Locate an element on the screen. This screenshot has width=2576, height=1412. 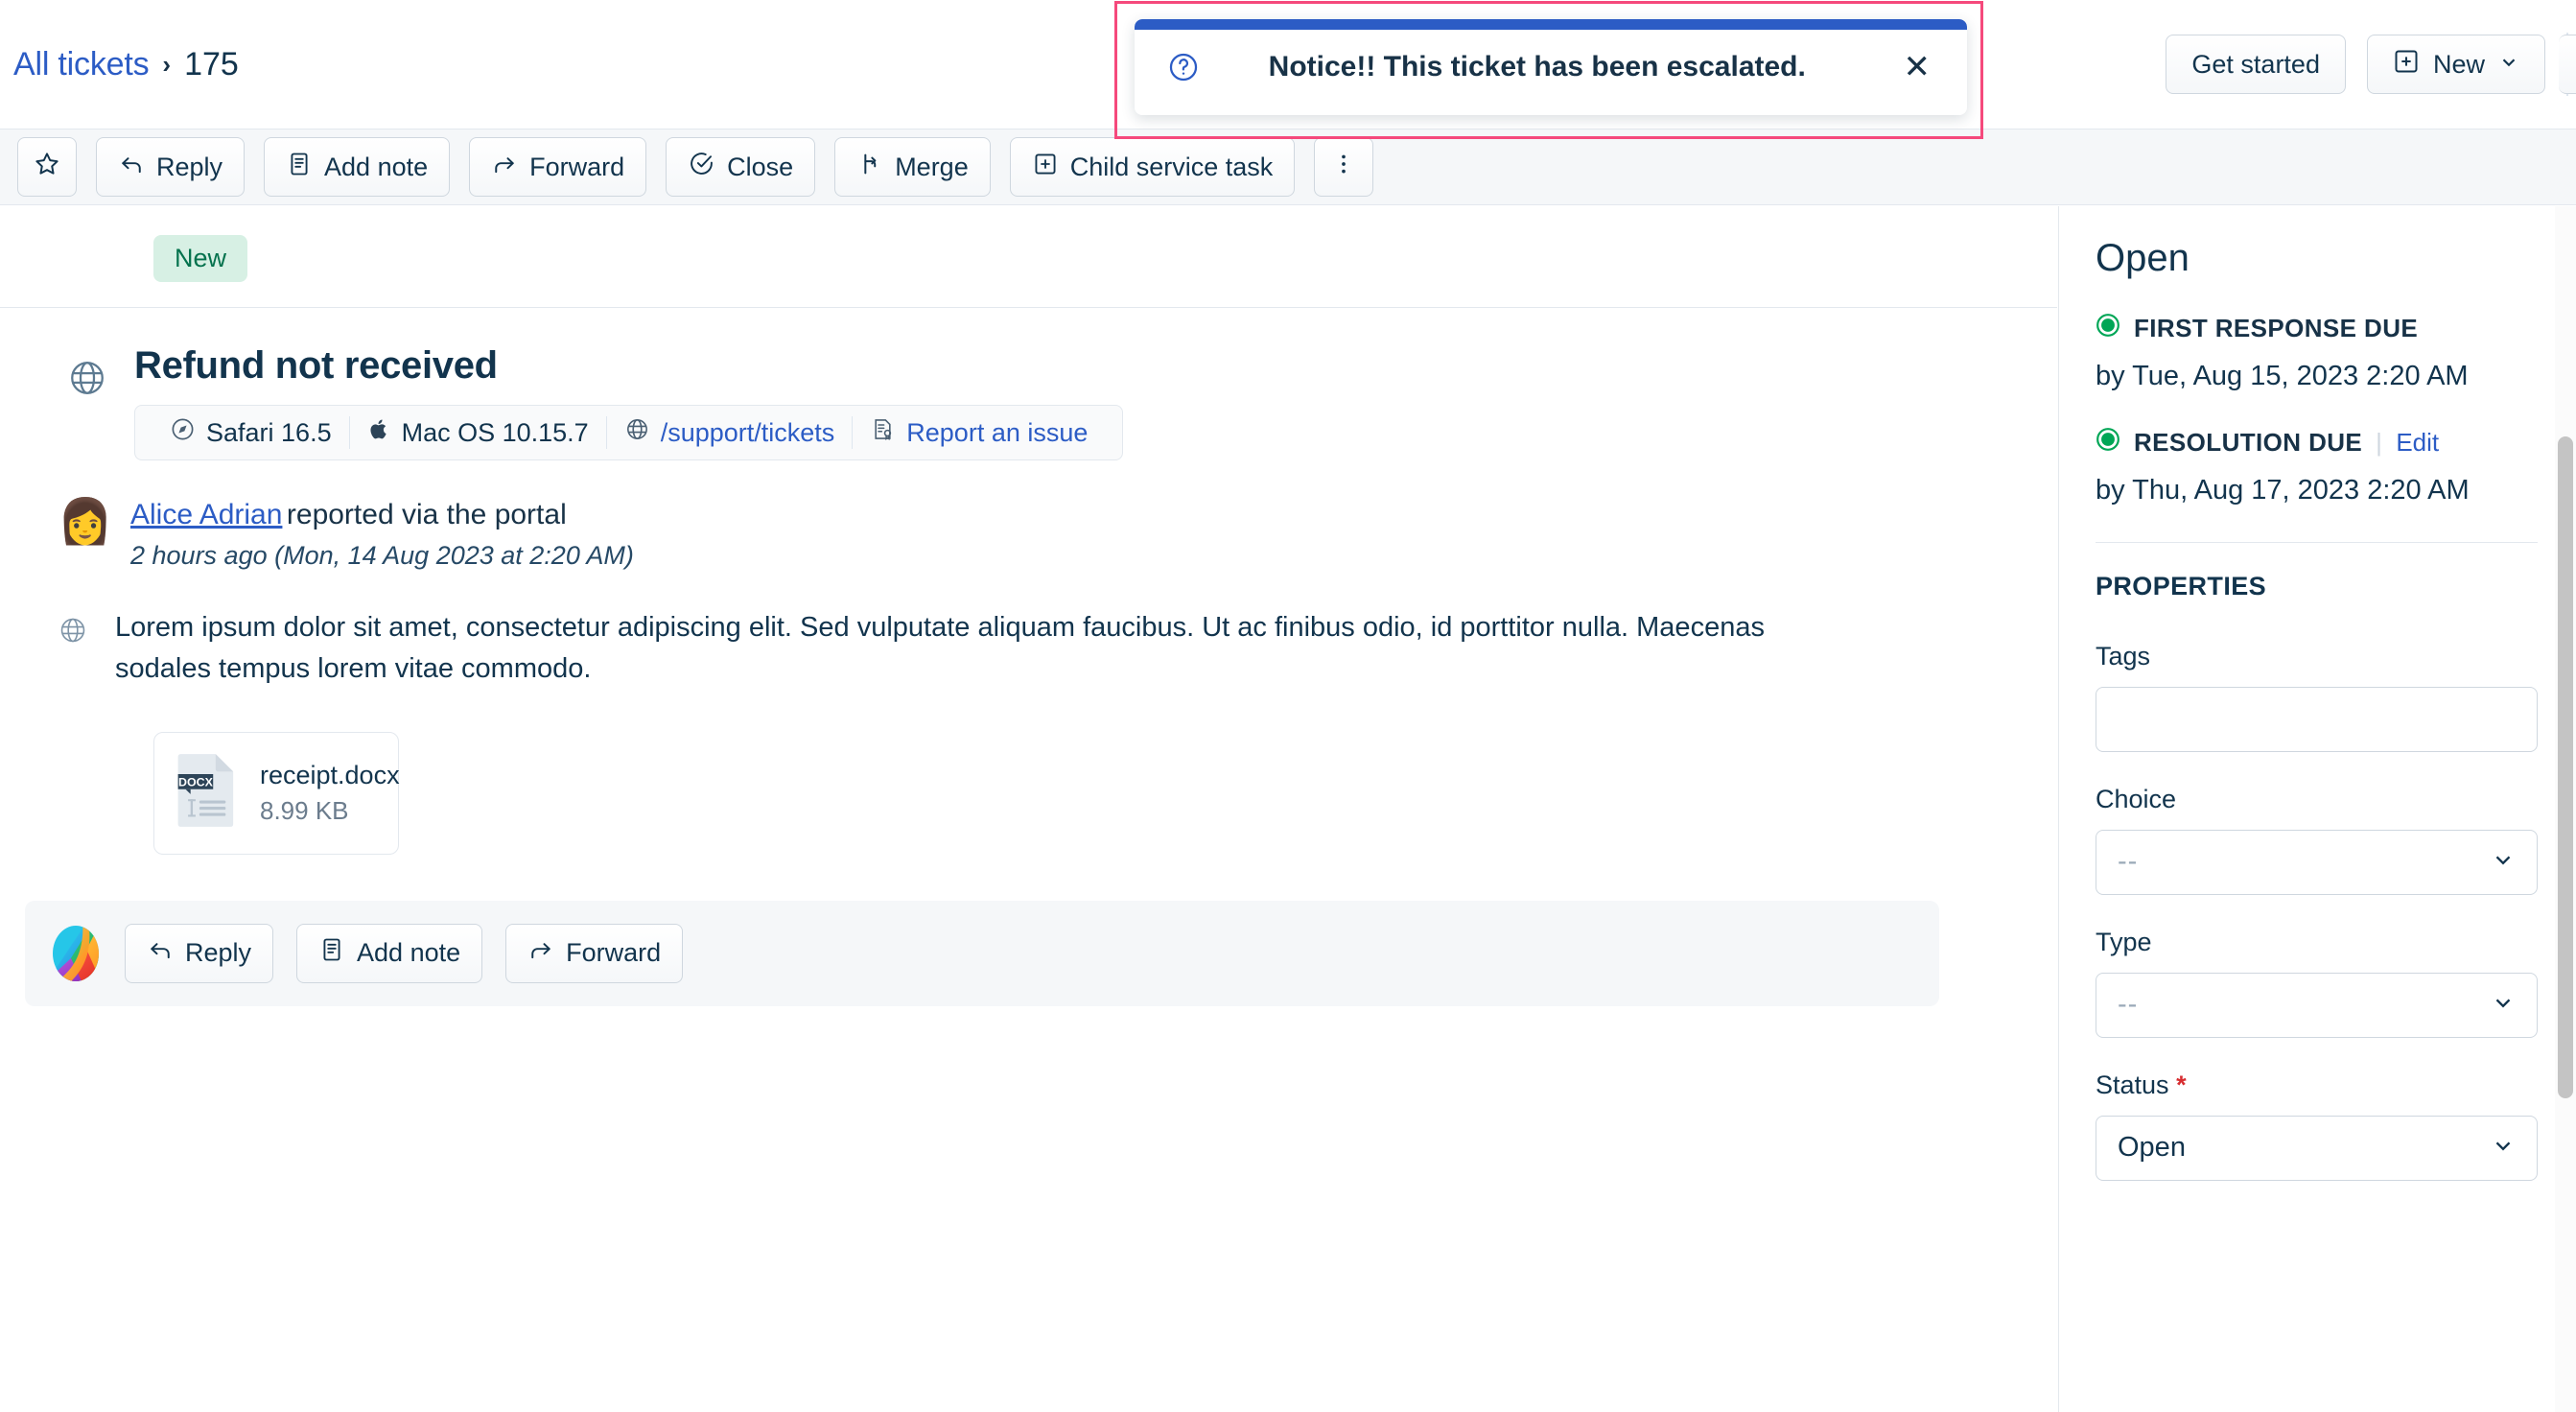
kebab-menu-icon is located at coordinates (1343, 167).